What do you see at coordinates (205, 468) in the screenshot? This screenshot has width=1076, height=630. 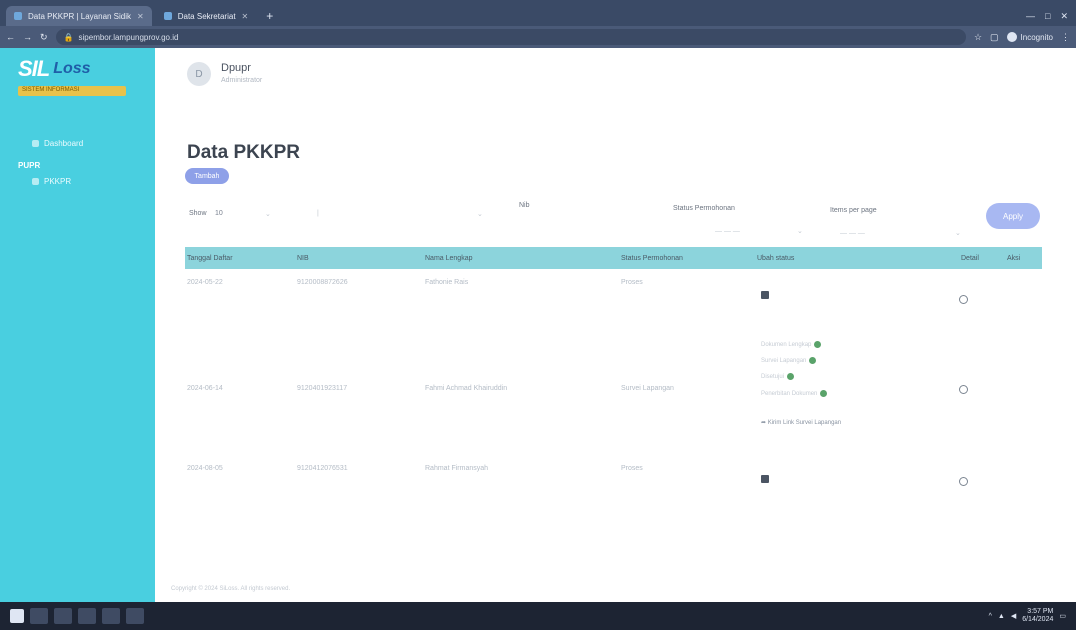 I see `cell-date: 2024-08-05` at bounding box center [205, 468].